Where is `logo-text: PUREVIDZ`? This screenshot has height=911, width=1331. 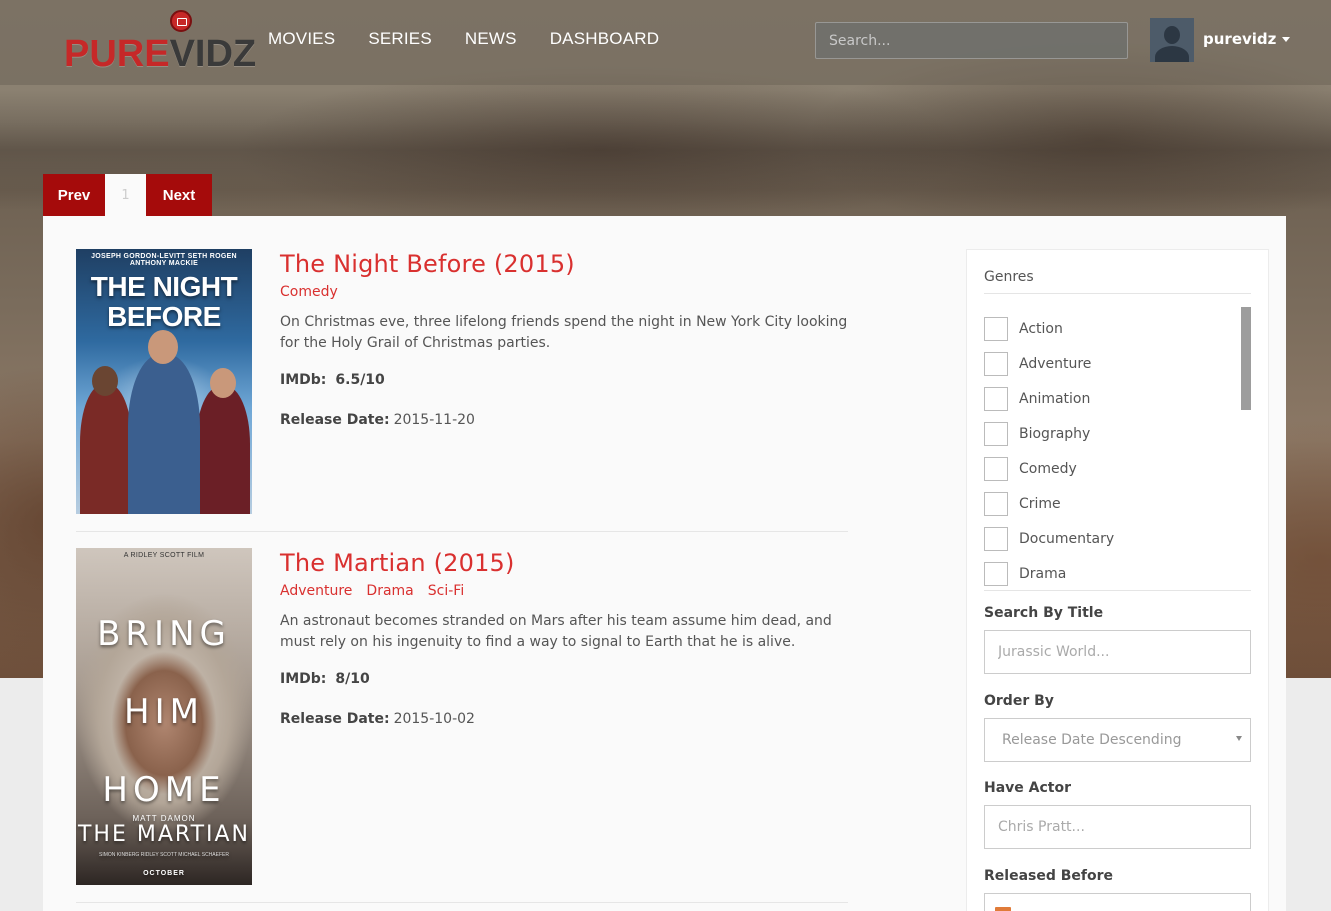
logo-text: PUREVIDZ is located at coordinates (160, 54).